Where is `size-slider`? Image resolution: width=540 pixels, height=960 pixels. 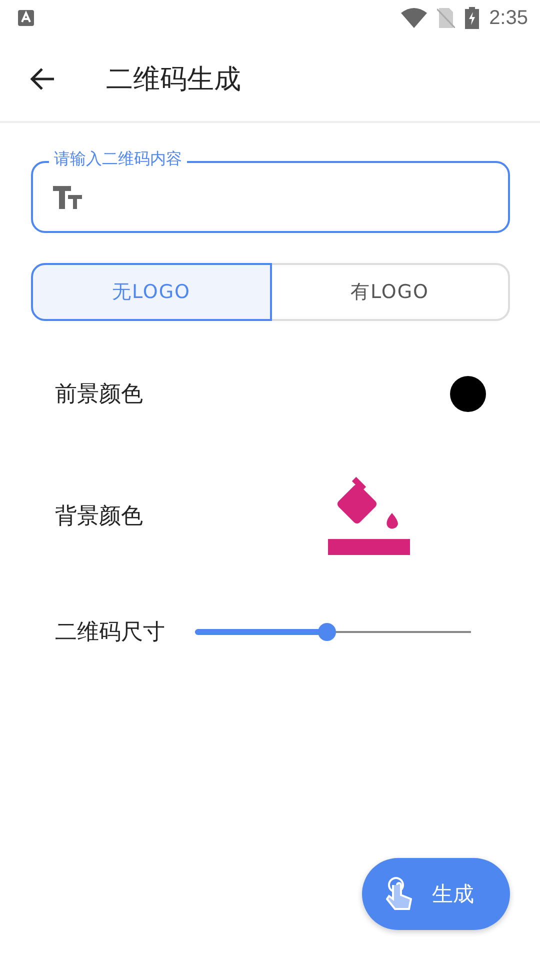 size-slider is located at coordinates (333, 632).